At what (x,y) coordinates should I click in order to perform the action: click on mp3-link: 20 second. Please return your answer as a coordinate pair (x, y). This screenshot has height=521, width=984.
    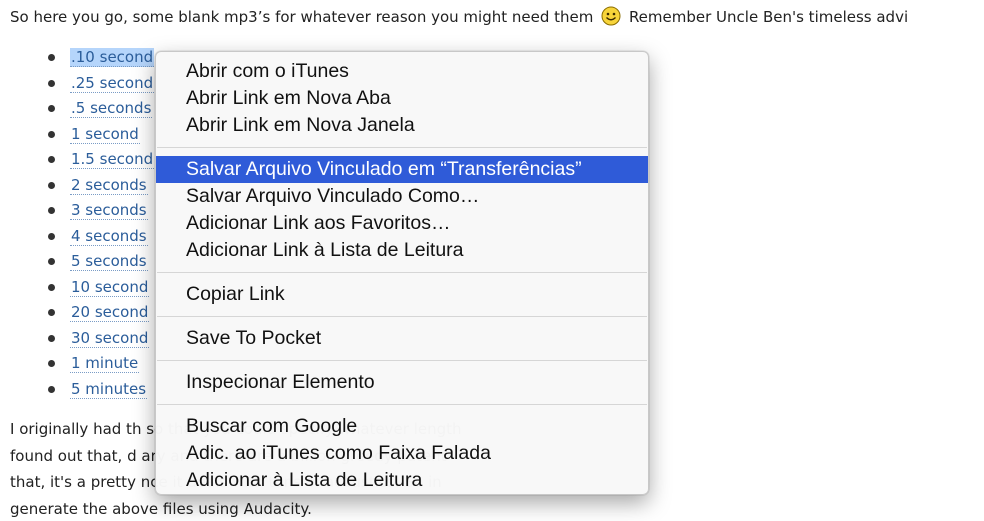
    Looking at the image, I should click on (110, 312).